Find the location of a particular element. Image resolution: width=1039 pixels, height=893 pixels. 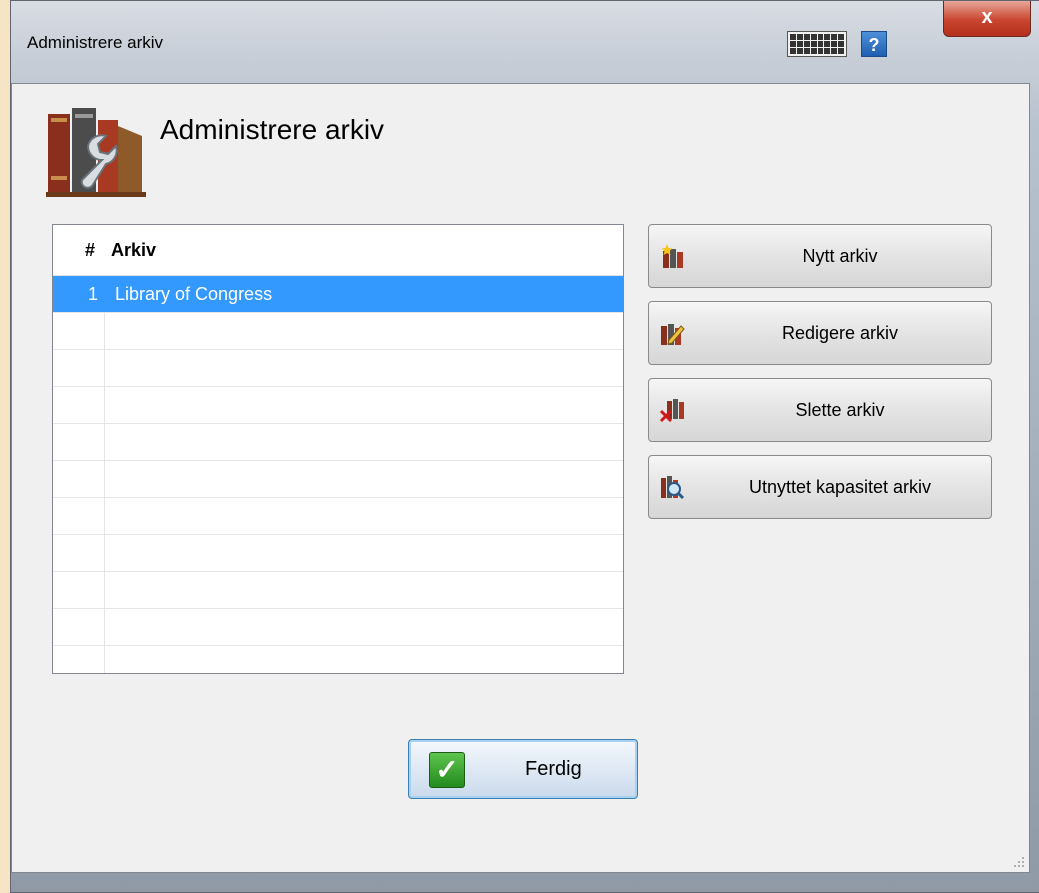

window-title: Administrere arkiv is located at coordinates (95, 42).